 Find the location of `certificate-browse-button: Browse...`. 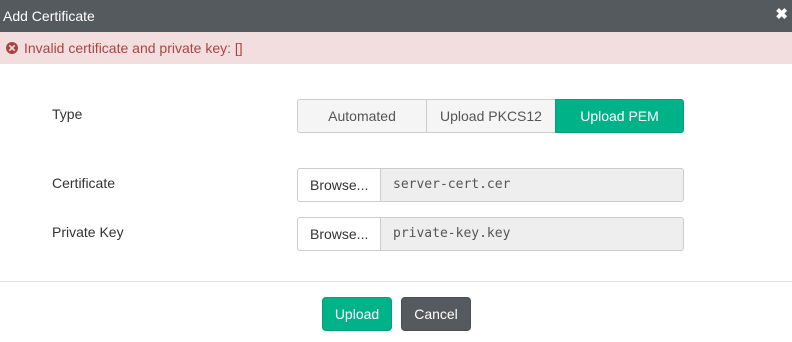

certificate-browse-button: Browse... is located at coordinates (339, 185).